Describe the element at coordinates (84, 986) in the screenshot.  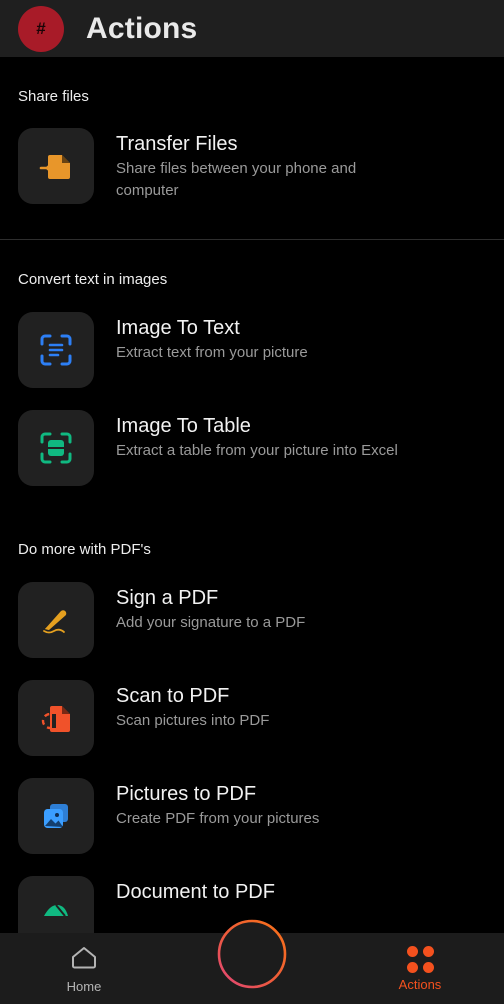
I see `nav-item-home-label: Home` at that location.